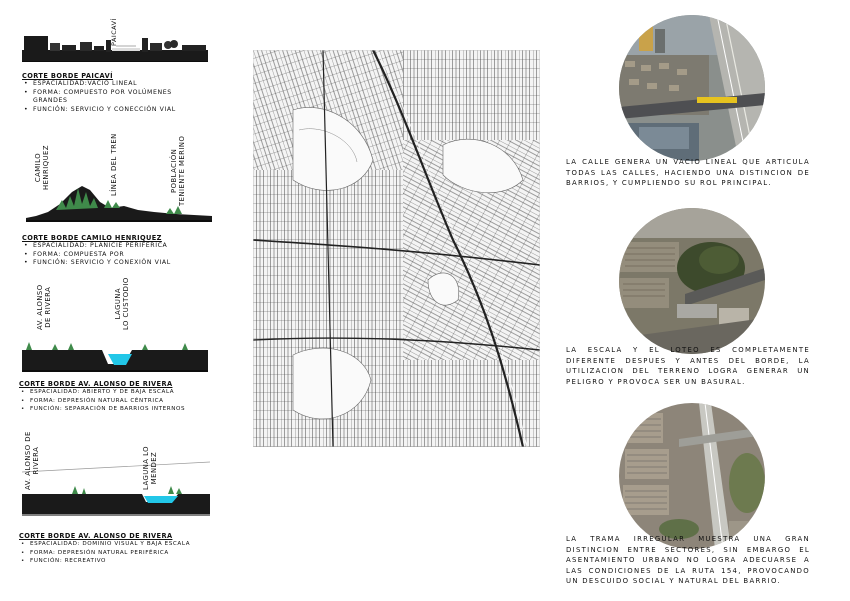  Describe the element at coordinates (117, 263) in the screenshot. I see `bullet-item: FUNCIÓN: SERVICIO Y CONEXIÓN VIAL` at that location.